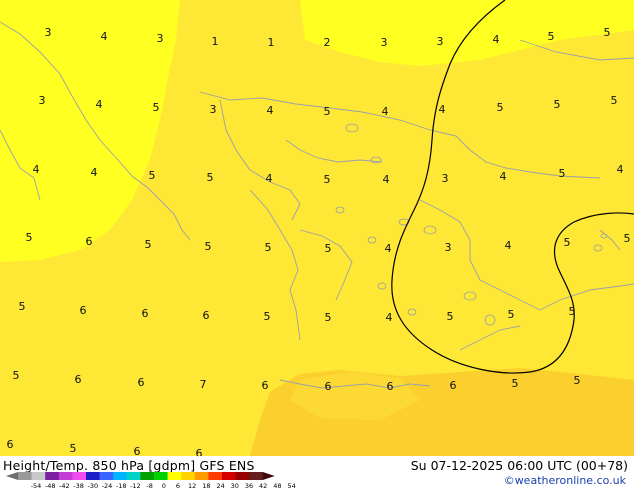  What do you see at coordinates (235, 486) in the screenshot?
I see `color-scale-tick-label: 30` at bounding box center [235, 486].